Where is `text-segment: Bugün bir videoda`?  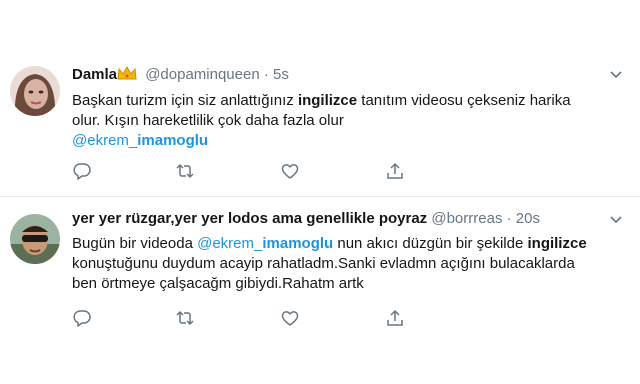 text-segment: Bugün bir videoda is located at coordinates (135, 243).